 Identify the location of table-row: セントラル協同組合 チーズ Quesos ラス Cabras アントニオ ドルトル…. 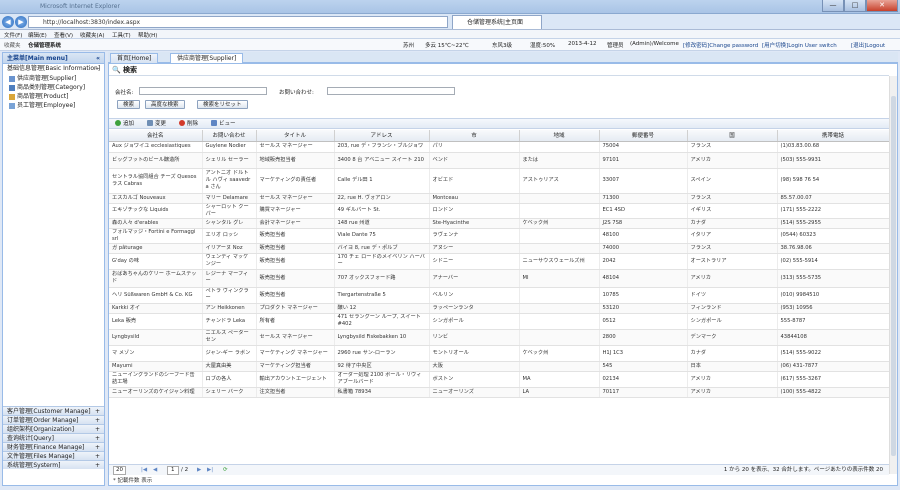
(499, 181).